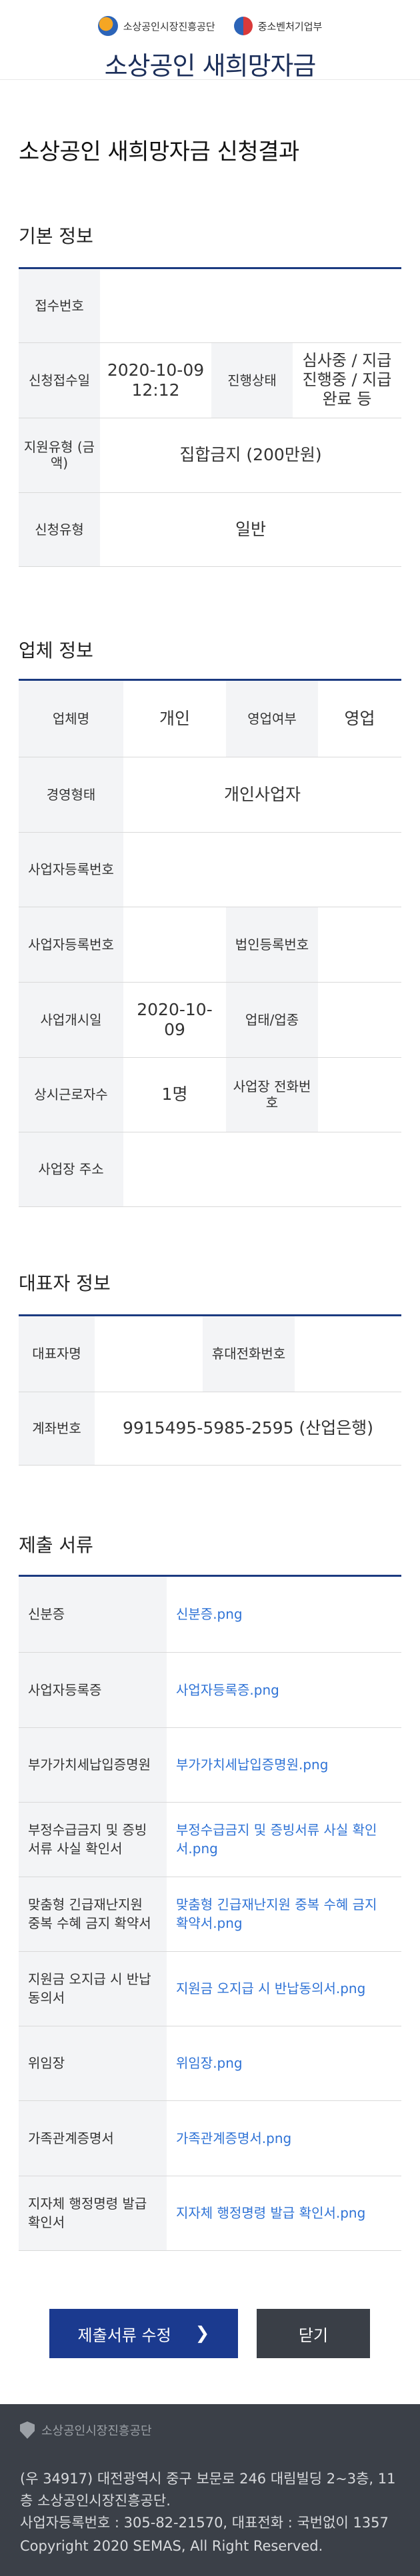 The width and height of the screenshot is (420, 2576). Describe the element at coordinates (169, 27) in the screenshot. I see `semas-logo-text: 소상공인시장진흥공단` at that location.